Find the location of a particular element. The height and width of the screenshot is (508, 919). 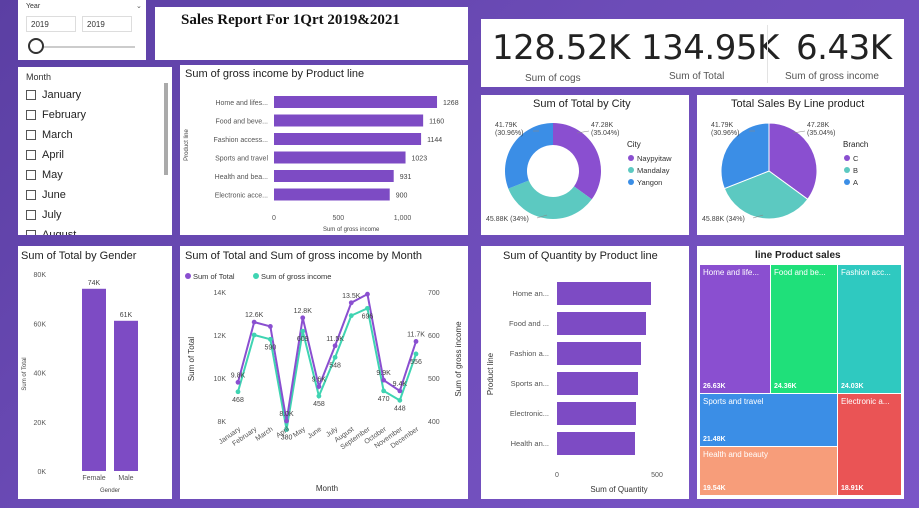

legend-label: Sum of gross income is located at coordinates (296, 276).